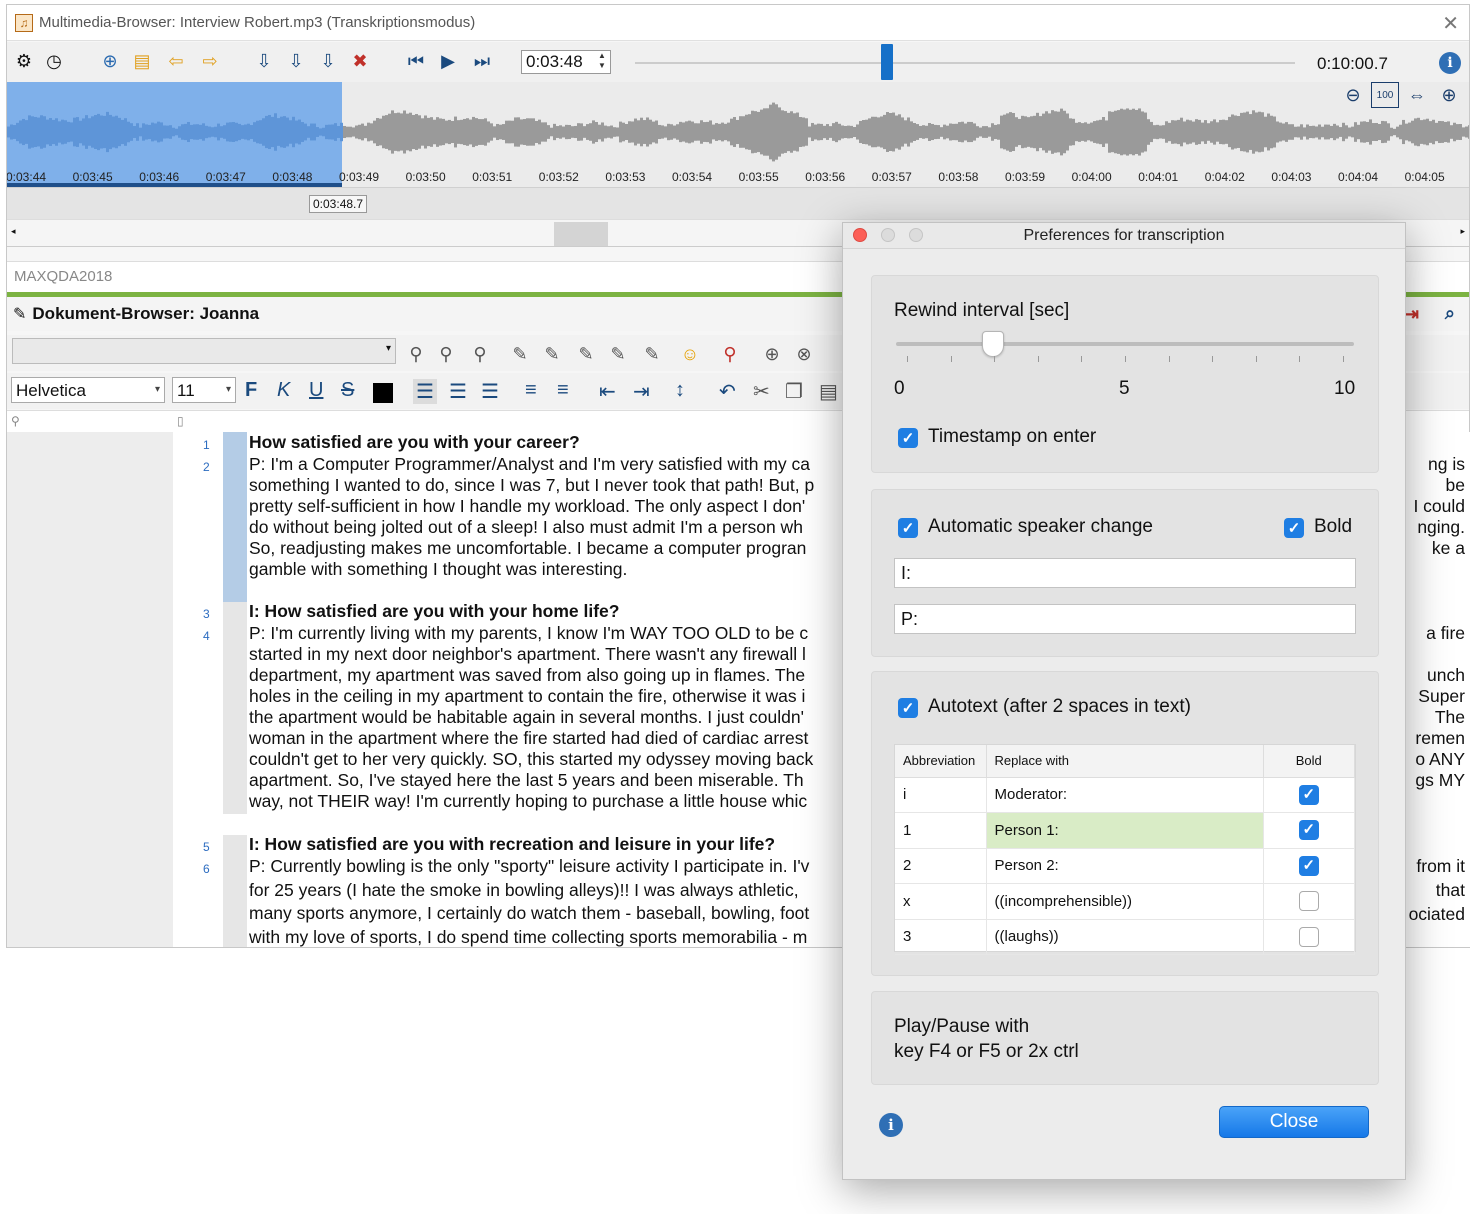 This screenshot has height=1214, width=1480. What do you see at coordinates (1437, 914) in the screenshot?
I see `paragraph-line-end: ociated` at bounding box center [1437, 914].